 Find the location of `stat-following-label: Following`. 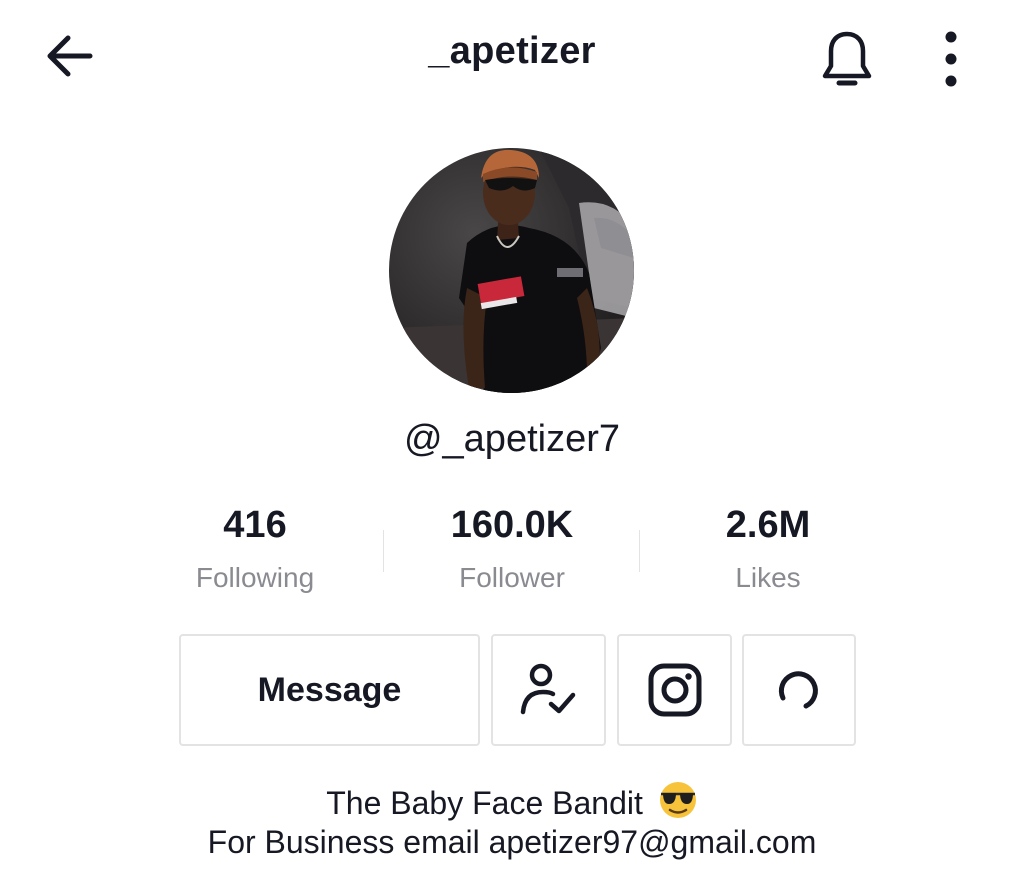

stat-following-label: Following is located at coordinates (255, 577).